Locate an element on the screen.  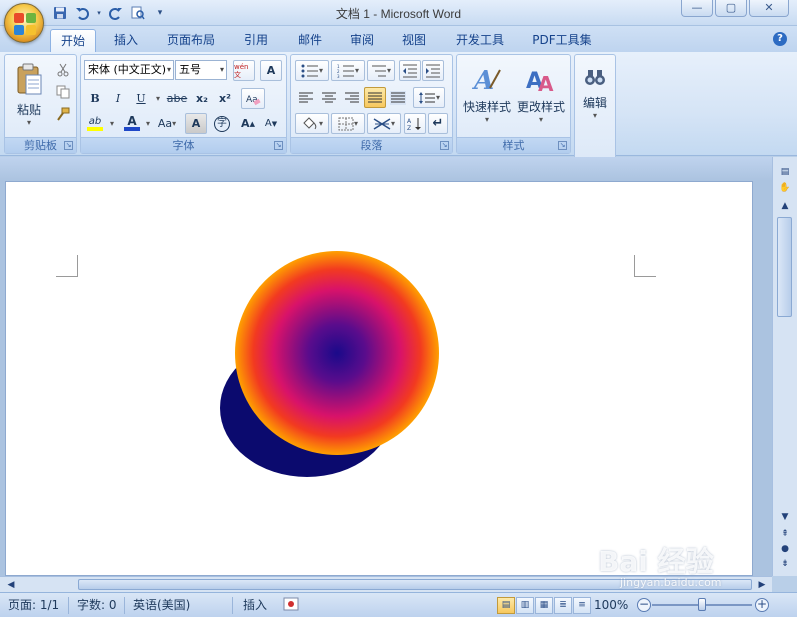
macro-record-icon is located at coordinates (291, 605).